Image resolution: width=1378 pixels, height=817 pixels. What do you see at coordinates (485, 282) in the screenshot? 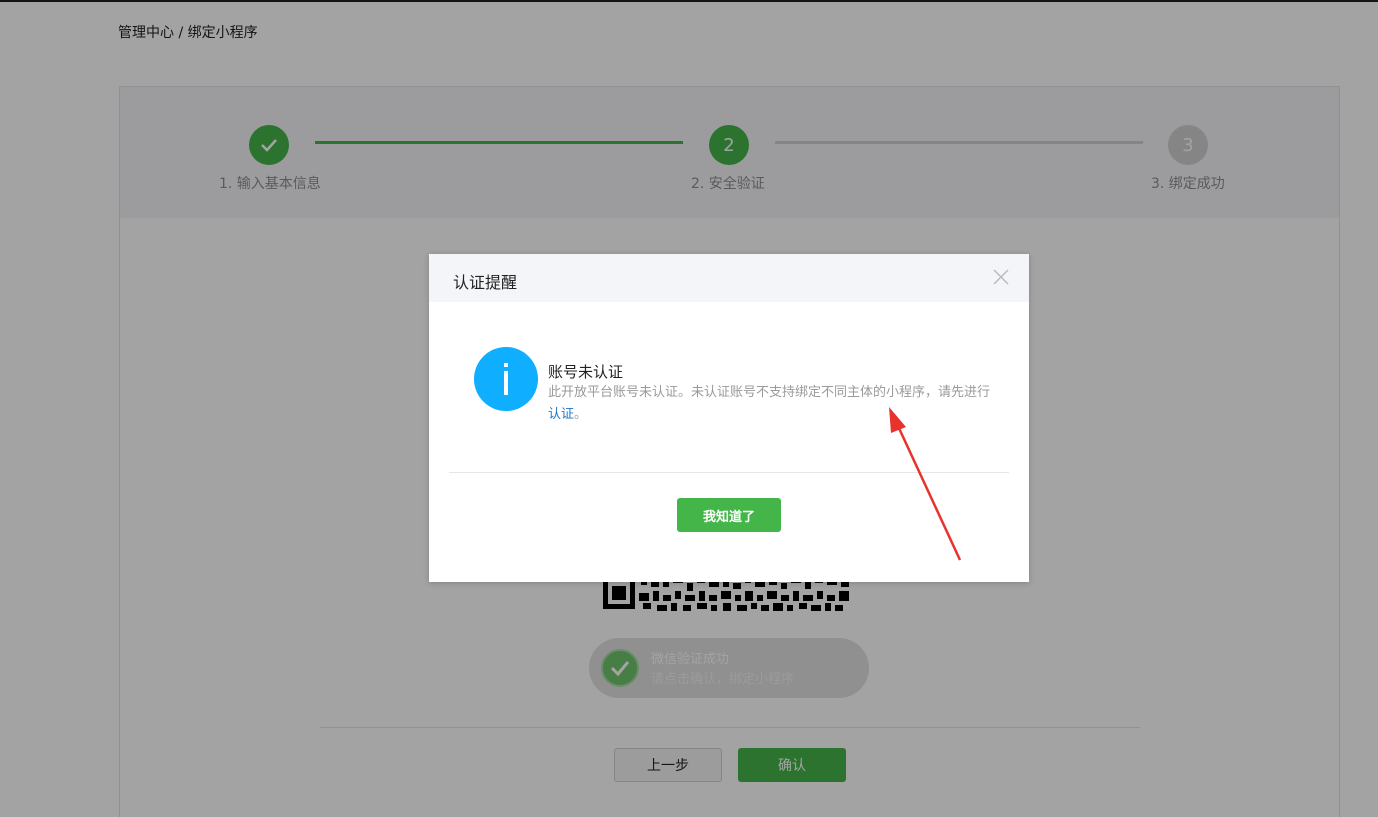
I see `dialog-title: 认证提醒` at bounding box center [485, 282].